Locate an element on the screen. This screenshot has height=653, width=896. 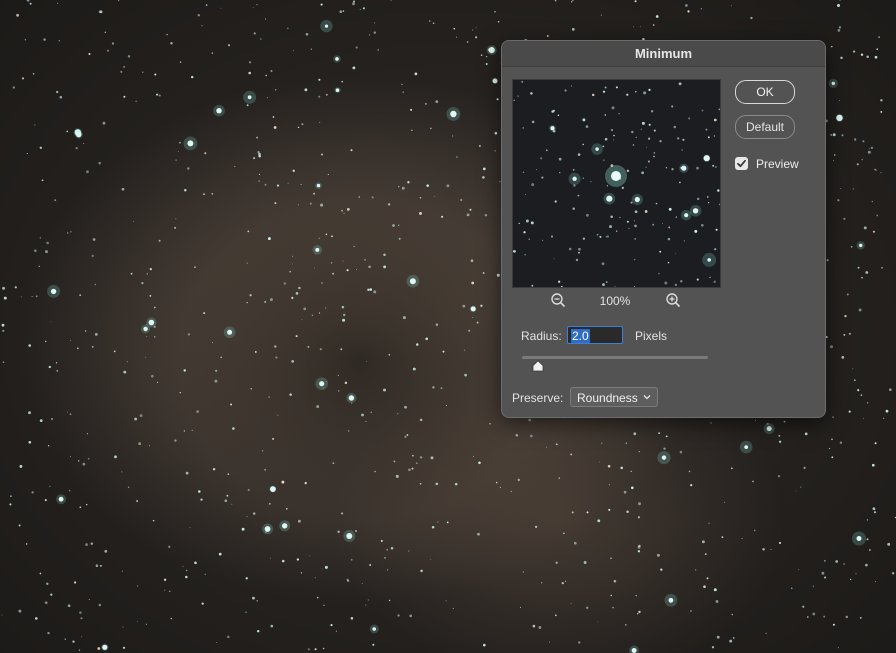
preview-label: Preview is located at coordinates (777, 164).